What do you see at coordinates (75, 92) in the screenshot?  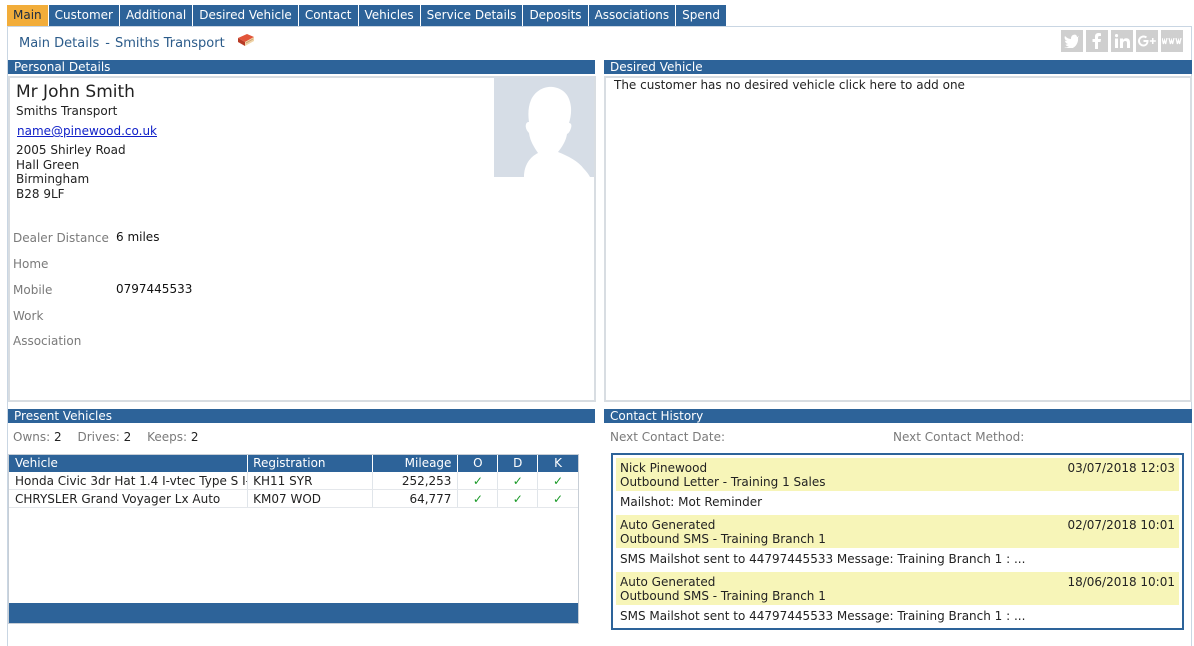 I see `customer-name: Mr John Smith` at bounding box center [75, 92].